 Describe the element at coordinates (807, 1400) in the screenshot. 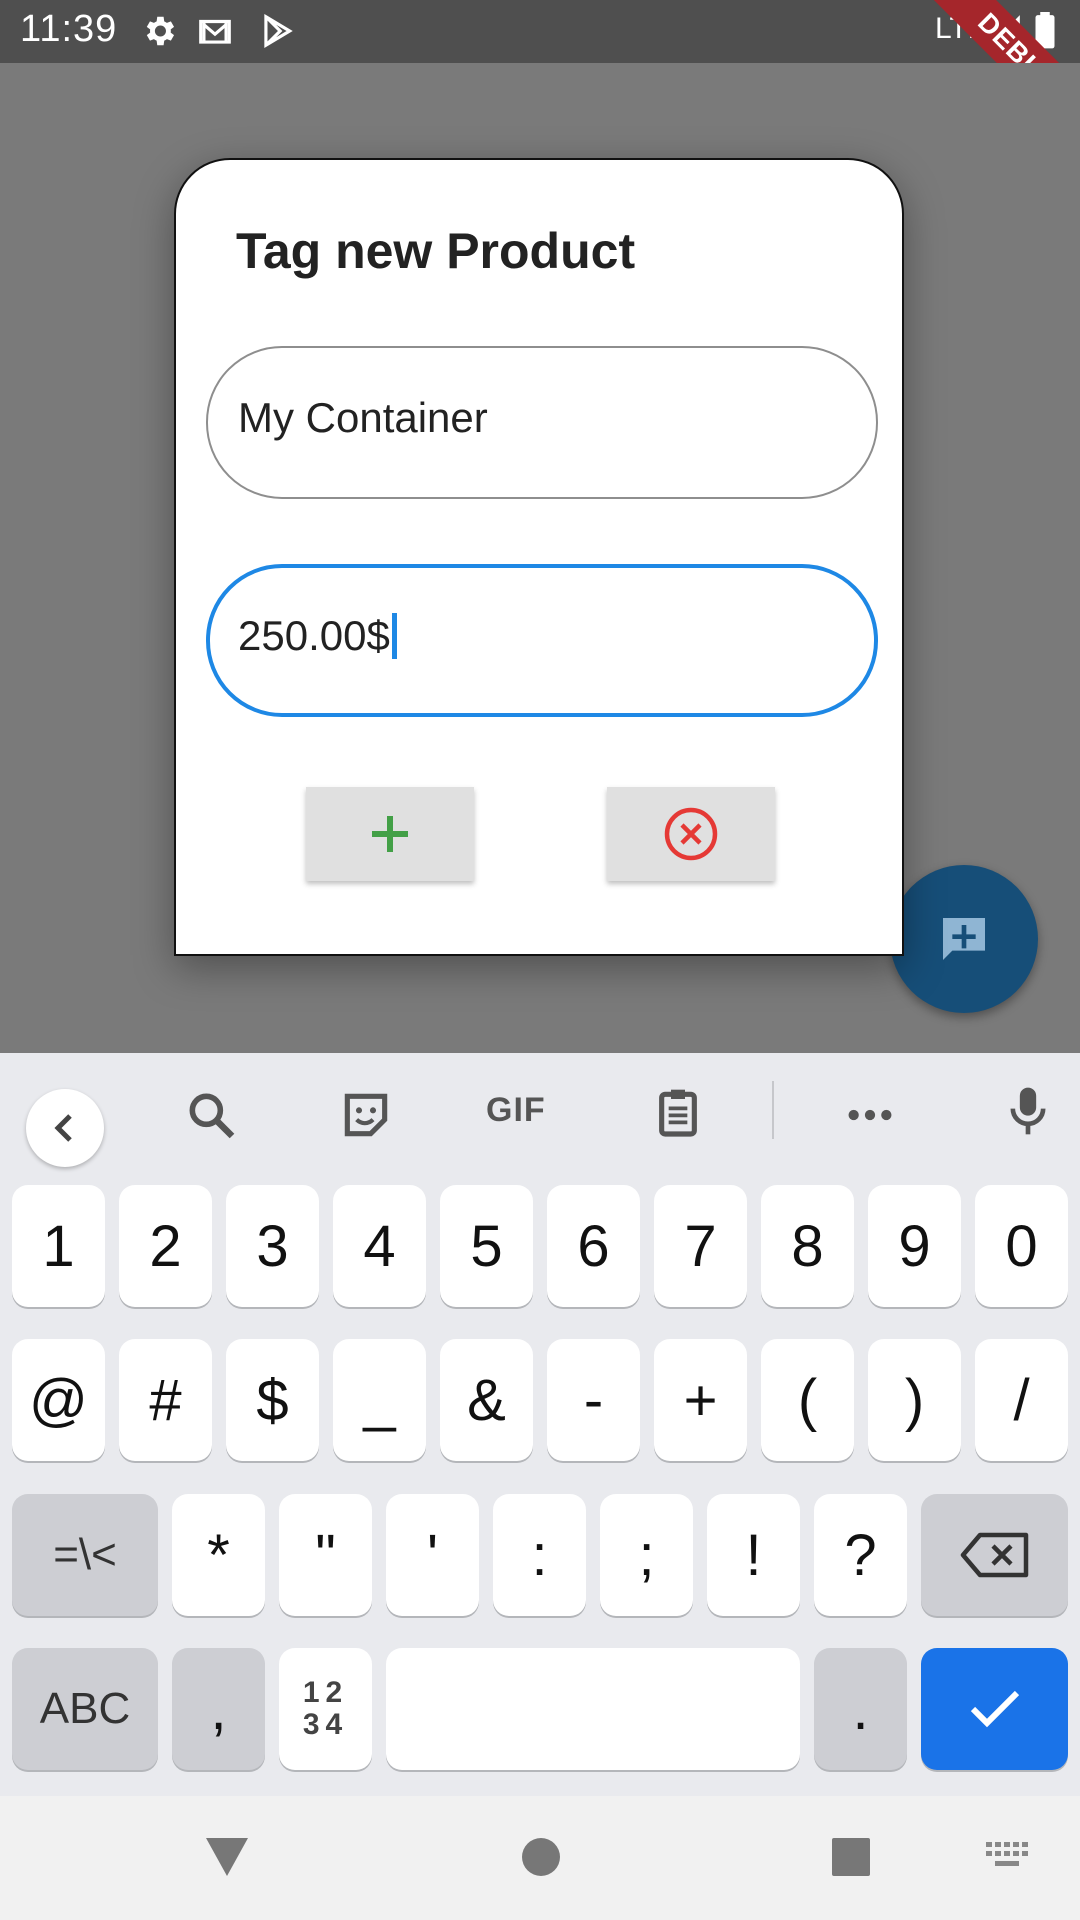

I see `key-open-paren: (` at that location.